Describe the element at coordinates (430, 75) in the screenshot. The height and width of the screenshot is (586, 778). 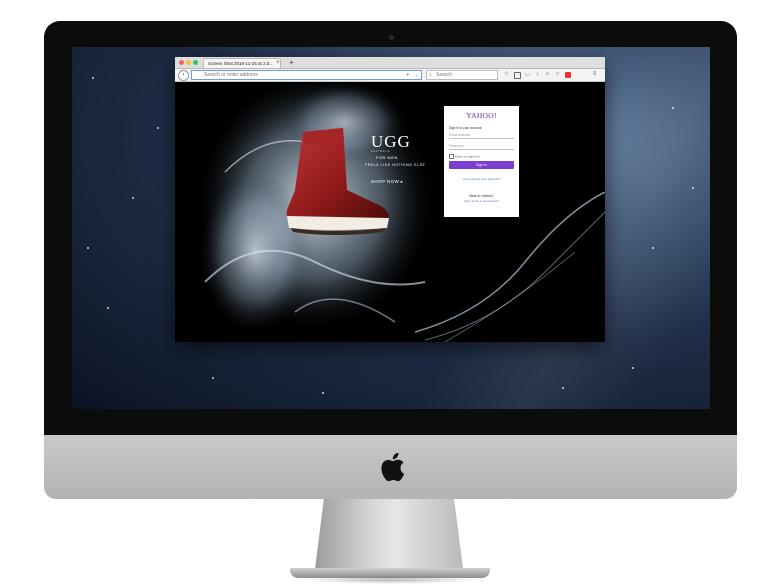
I see `search-icon: ⌕` at that location.